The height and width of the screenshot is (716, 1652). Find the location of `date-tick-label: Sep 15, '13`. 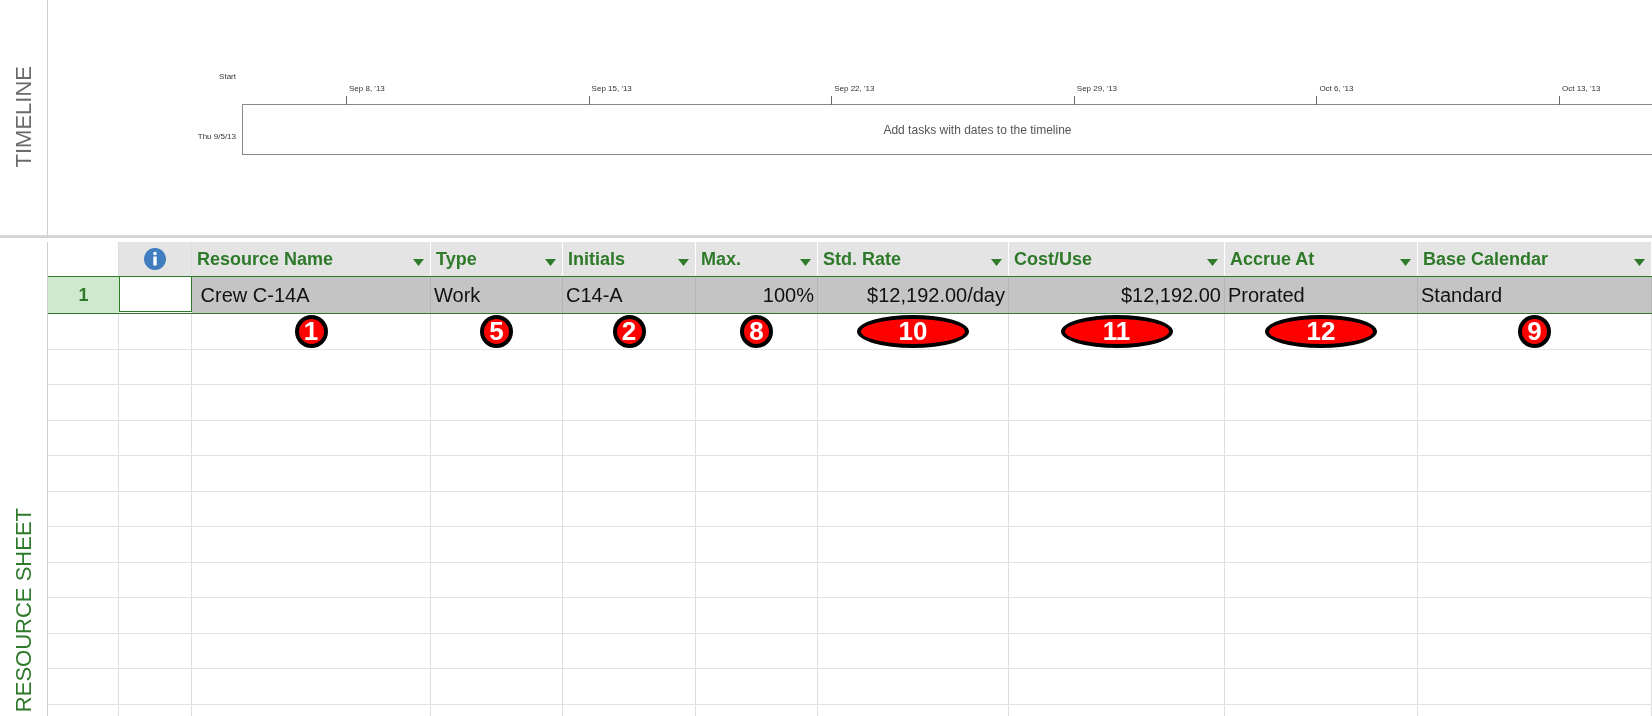

date-tick-label: Sep 15, '13 is located at coordinates (611, 88).